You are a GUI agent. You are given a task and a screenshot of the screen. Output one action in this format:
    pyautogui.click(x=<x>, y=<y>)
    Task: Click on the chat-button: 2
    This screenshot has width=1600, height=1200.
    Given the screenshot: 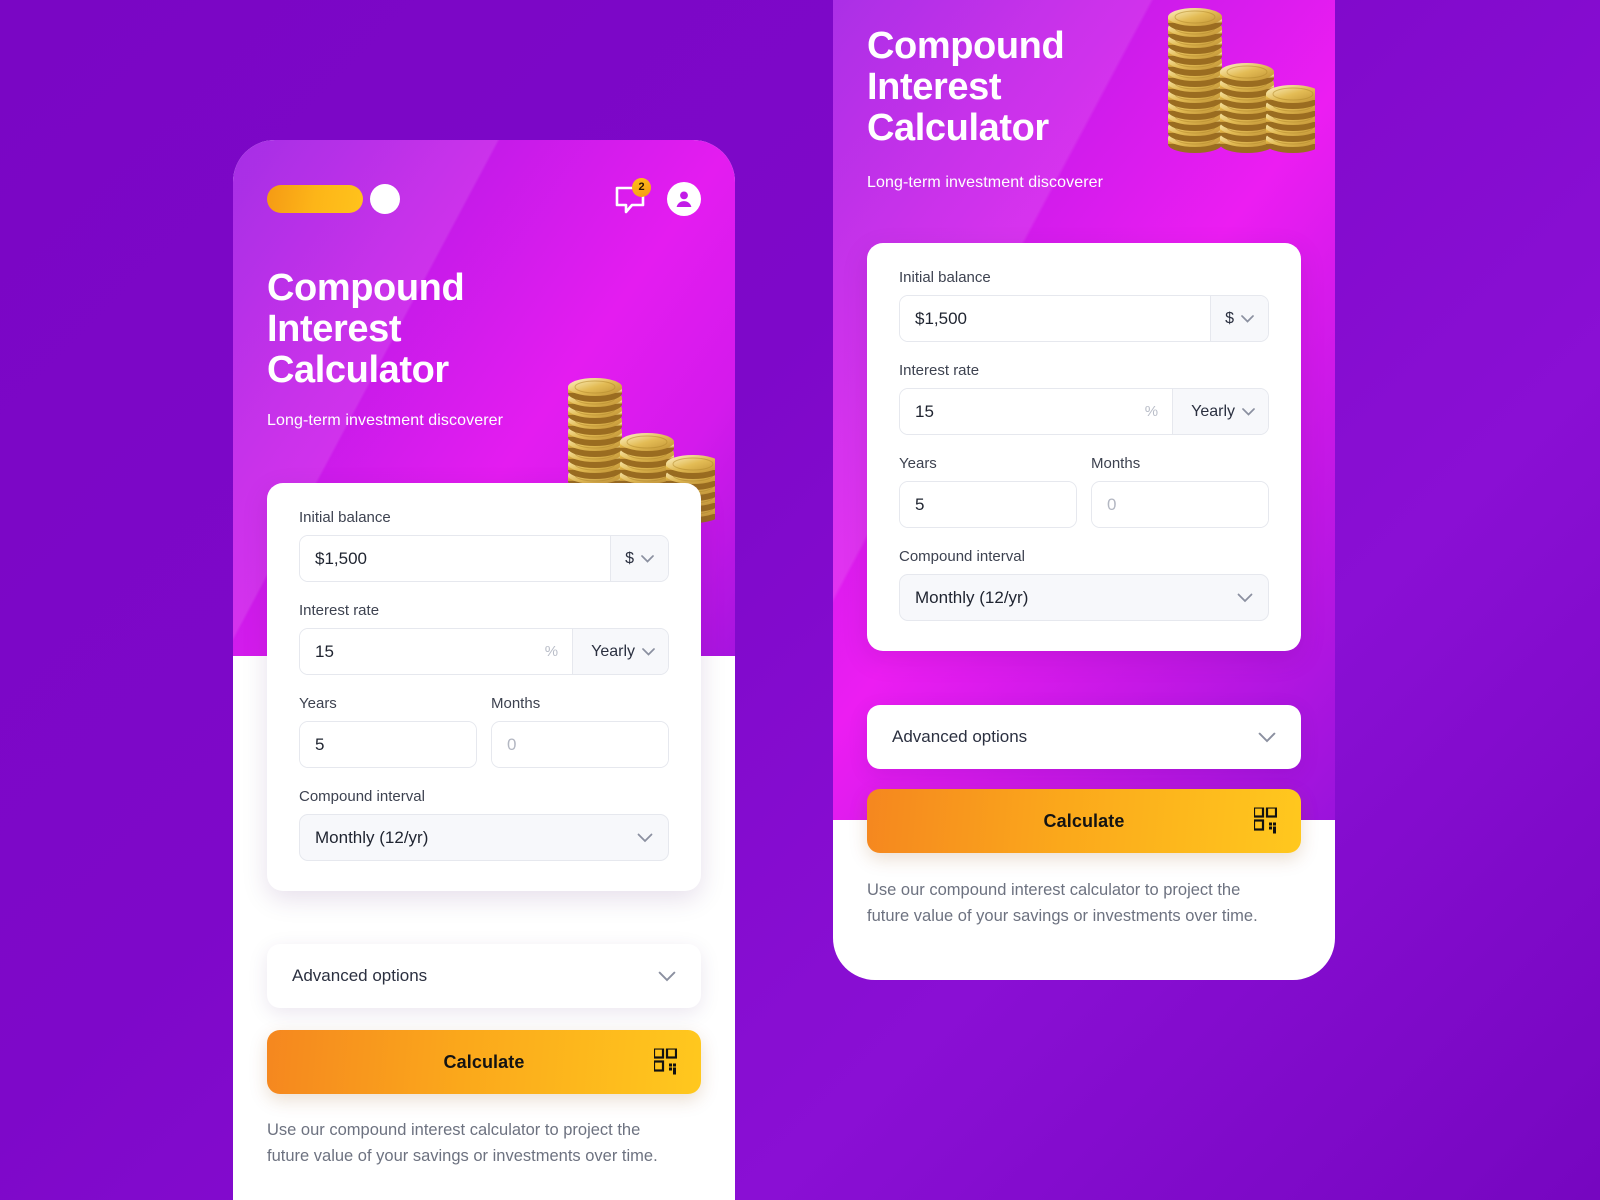 What is the action you would take?
    pyautogui.click(x=632, y=197)
    